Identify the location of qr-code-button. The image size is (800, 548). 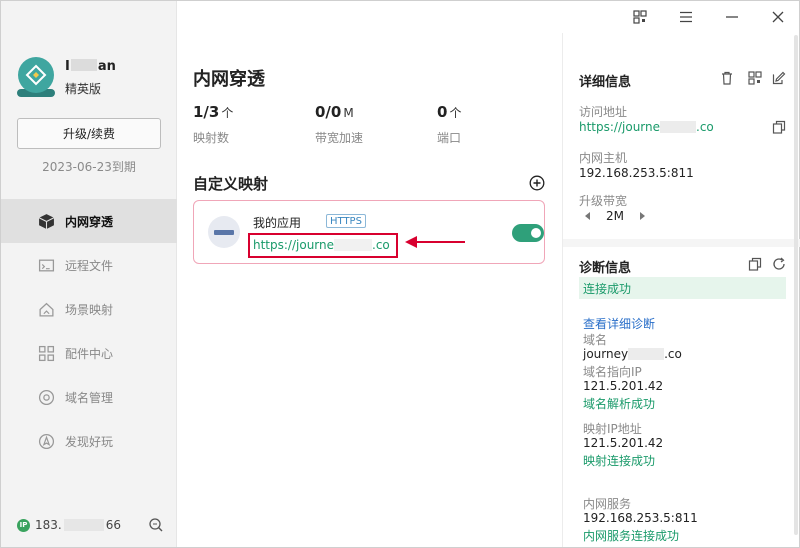
(640, 17).